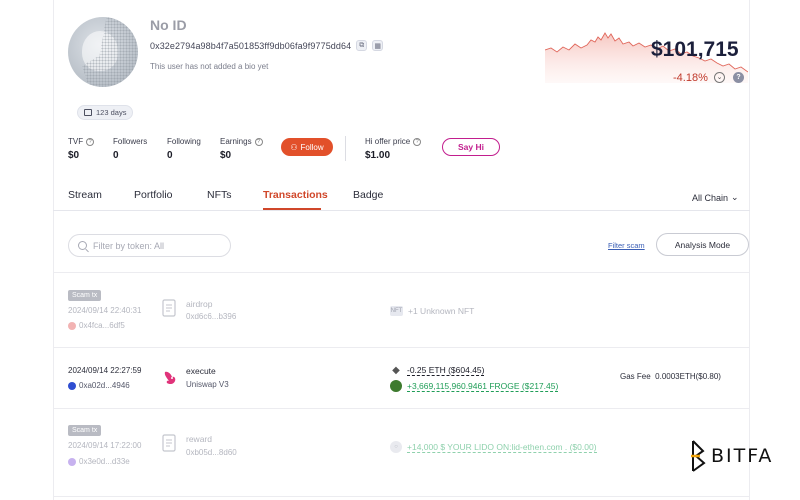  What do you see at coordinates (168, 25) in the screenshot?
I see `profile-name: No ID` at bounding box center [168, 25].